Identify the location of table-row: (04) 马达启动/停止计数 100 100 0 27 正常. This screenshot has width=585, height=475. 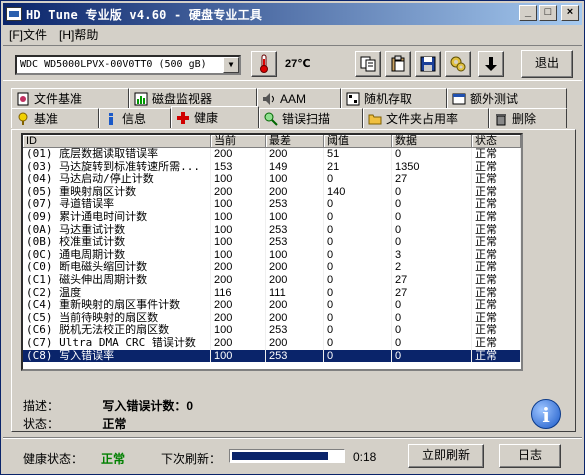
(272, 179).